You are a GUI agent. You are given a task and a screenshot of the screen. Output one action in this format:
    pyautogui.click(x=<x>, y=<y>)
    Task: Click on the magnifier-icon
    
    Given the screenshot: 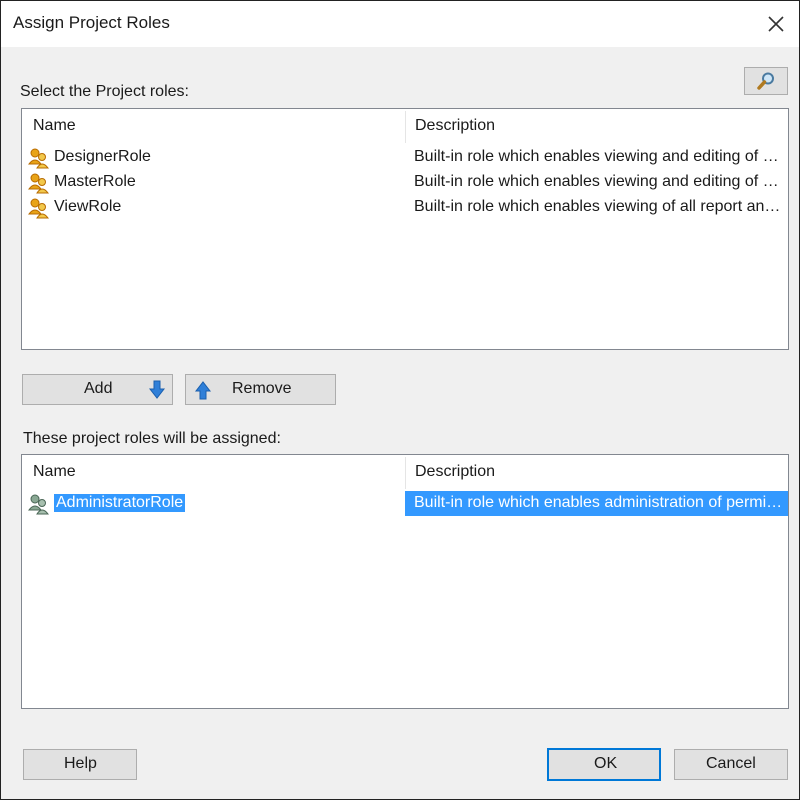 What is the action you would take?
    pyautogui.click(x=765, y=81)
    